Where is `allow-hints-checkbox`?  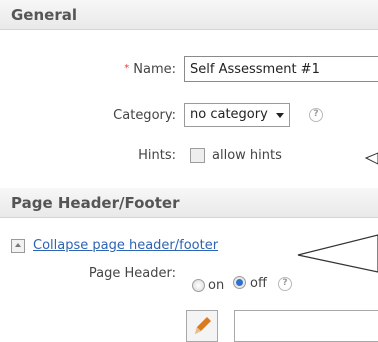 allow-hints-checkbox is located at coordinates (197, 155).